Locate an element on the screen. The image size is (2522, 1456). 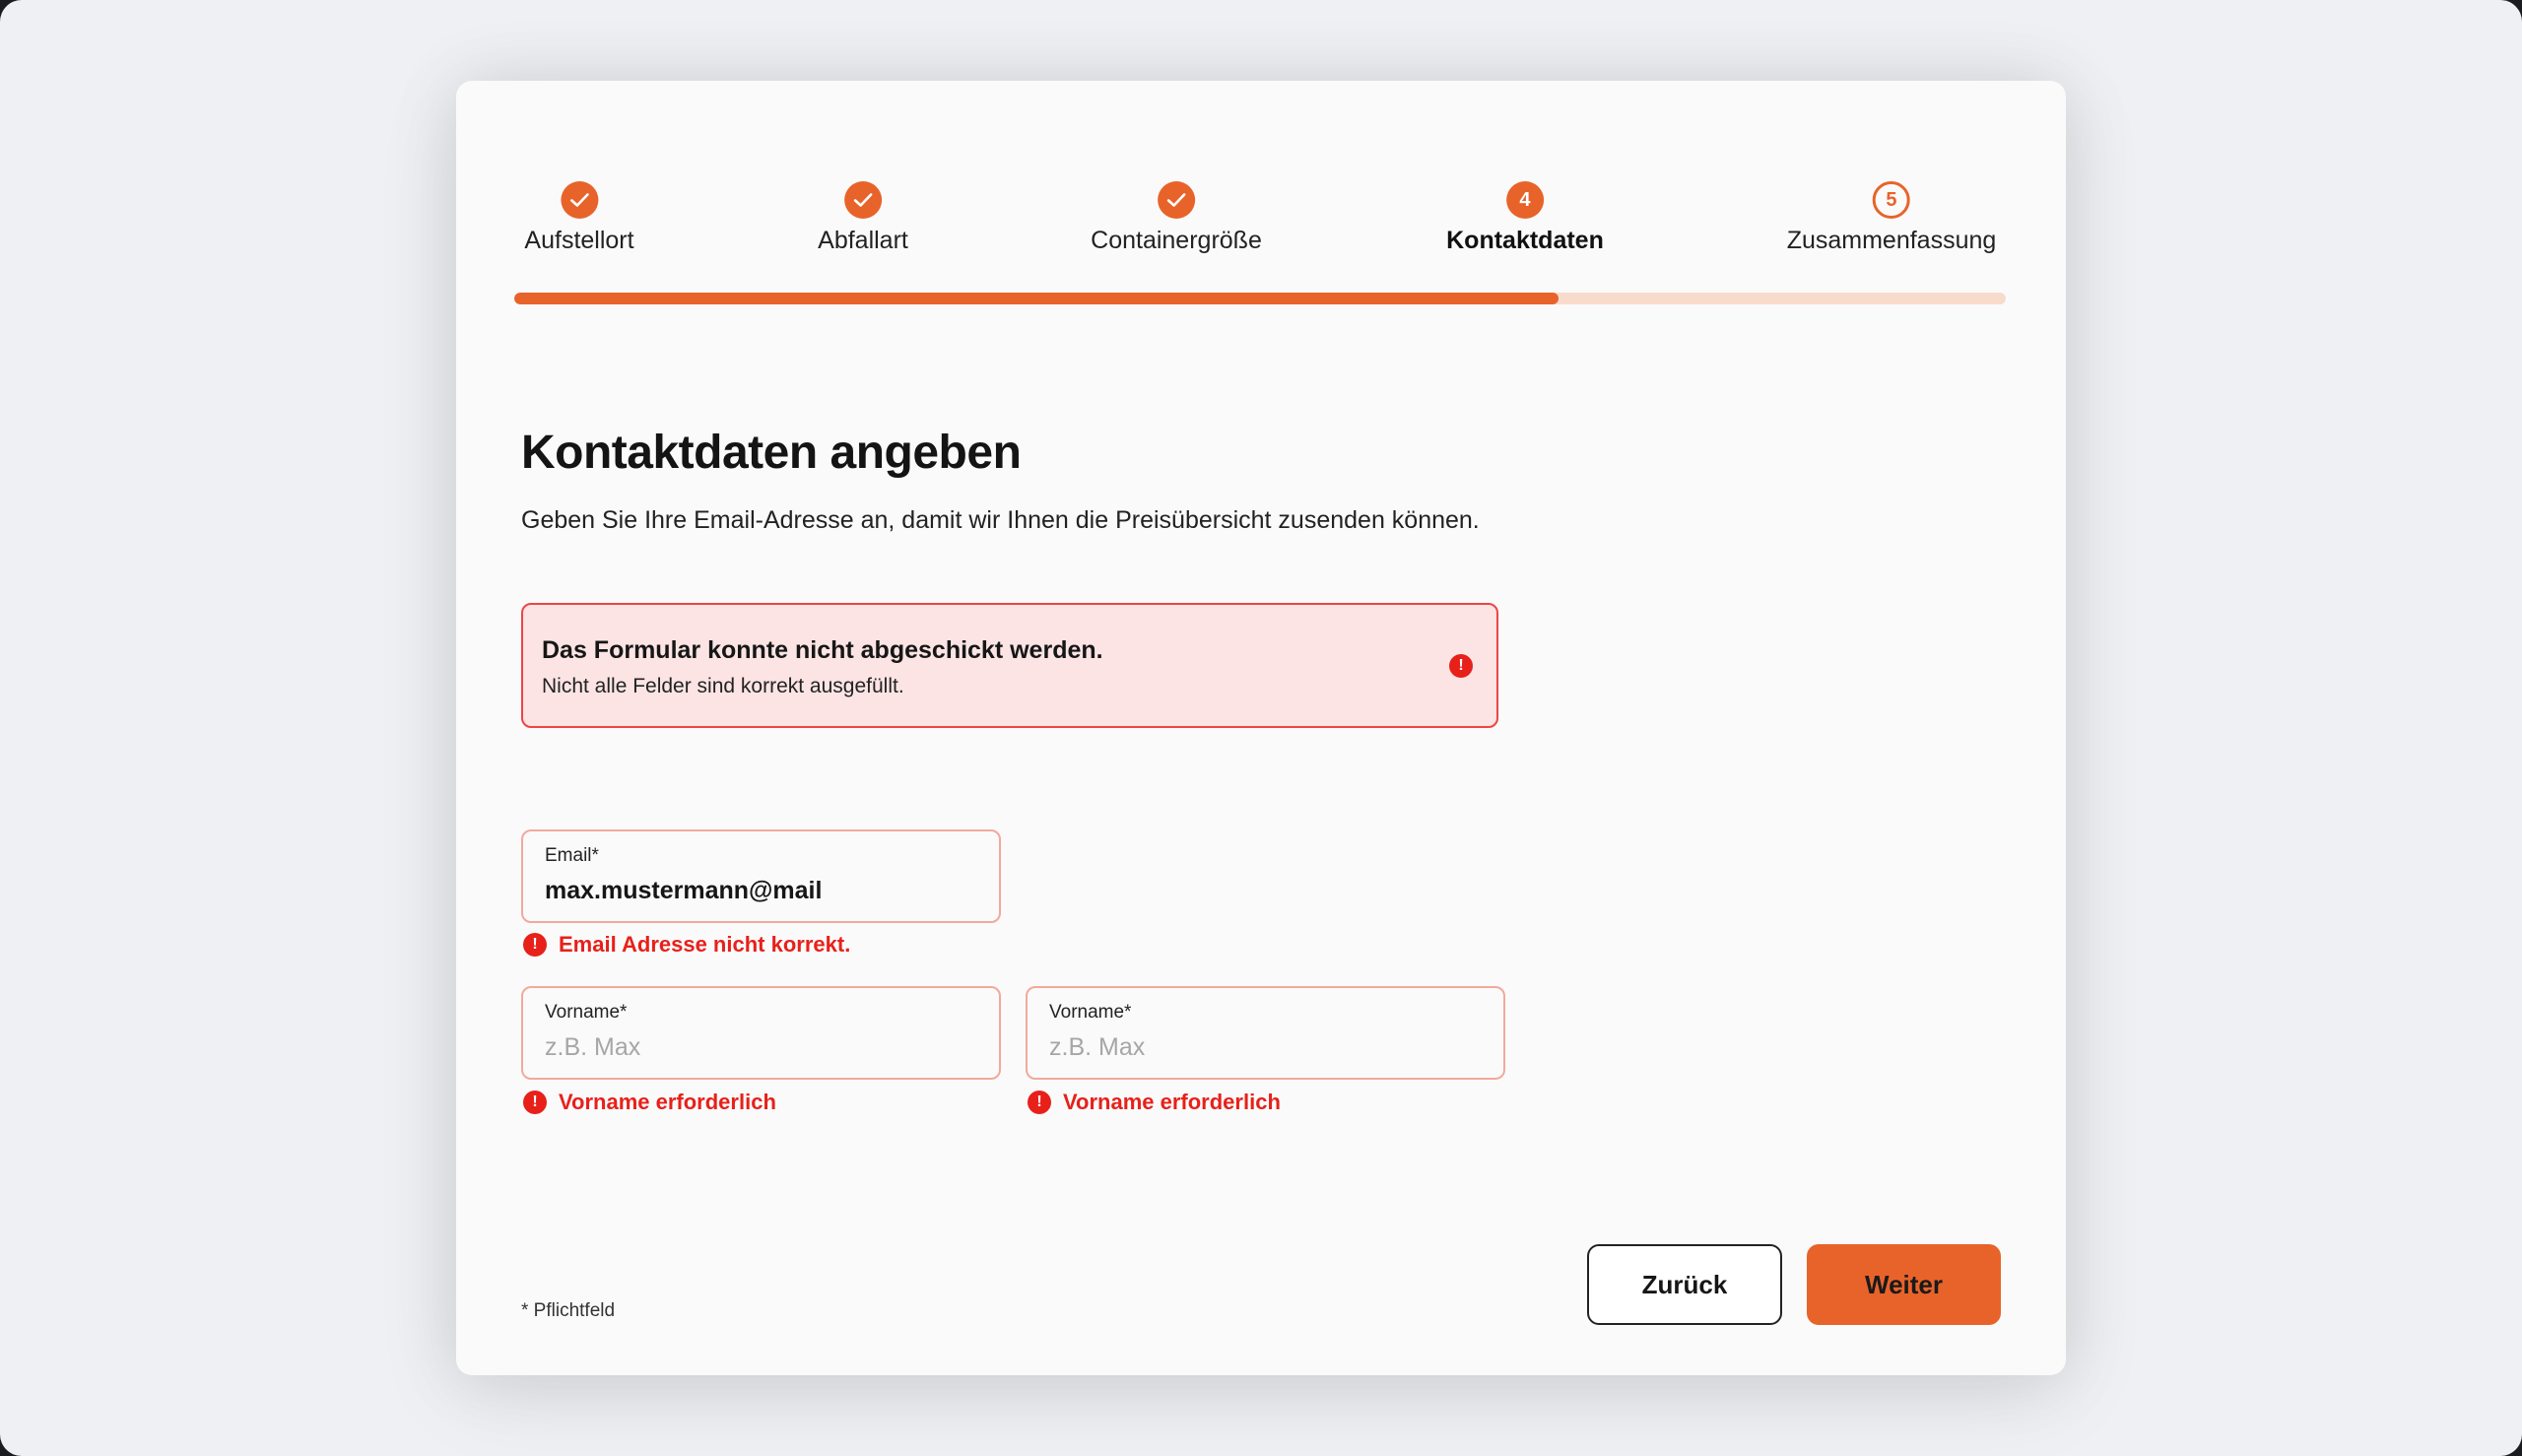
firstname-error: ! Vorname erforderlich is located at coordinates (649, 1102).